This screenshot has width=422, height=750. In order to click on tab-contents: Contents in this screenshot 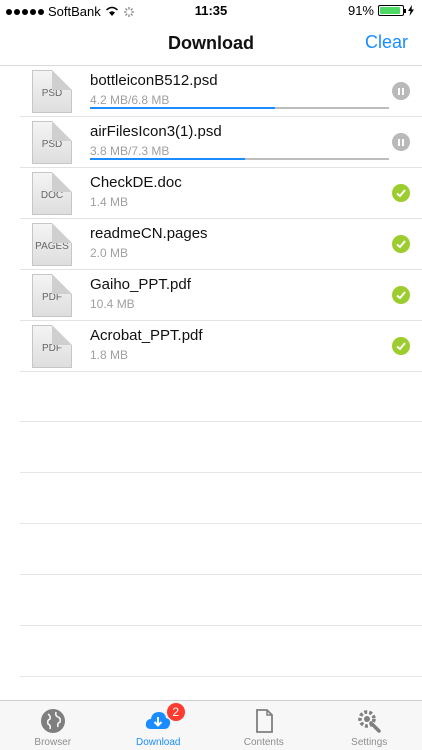, I will do `click(264, 725)`.